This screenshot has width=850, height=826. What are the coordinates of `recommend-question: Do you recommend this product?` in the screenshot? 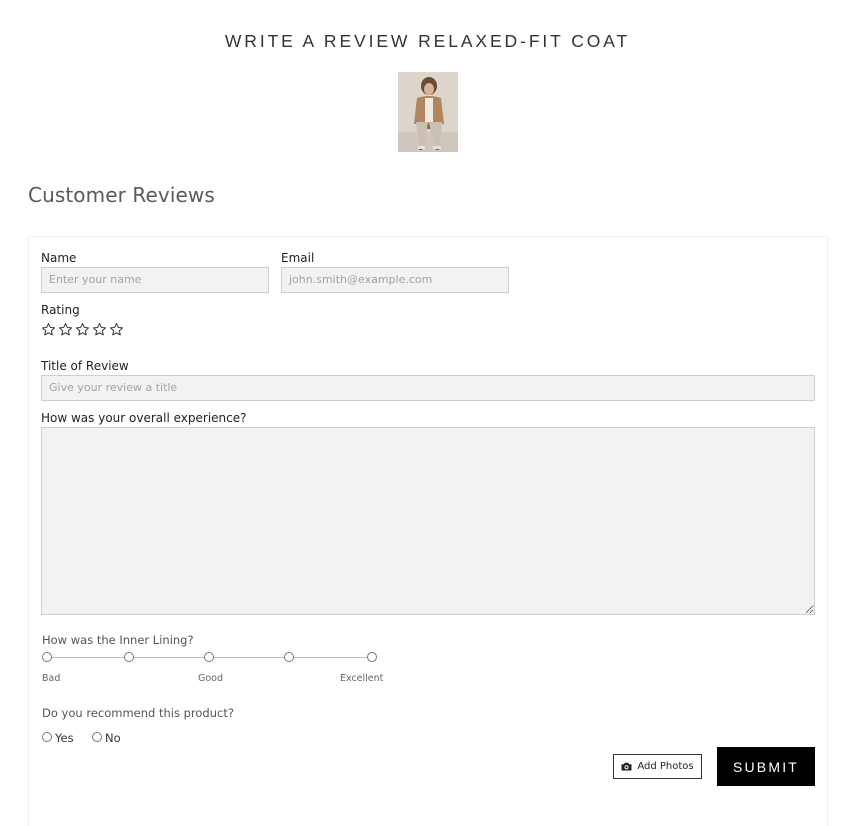 It's located at (138, 713).